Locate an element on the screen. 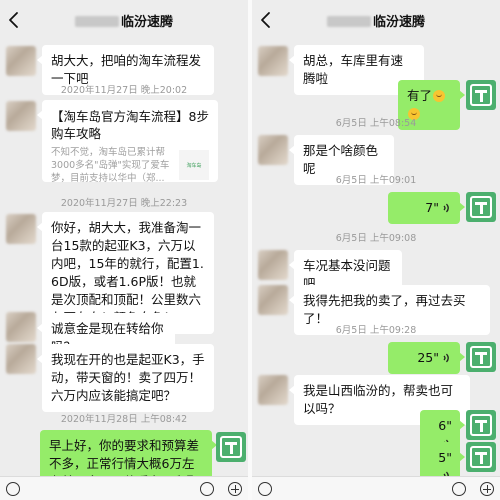 The width and height of the screenshot is (500, 500). timestamp: 2020年11月27日 晚上22:23 is located at coordinates (124, 203).